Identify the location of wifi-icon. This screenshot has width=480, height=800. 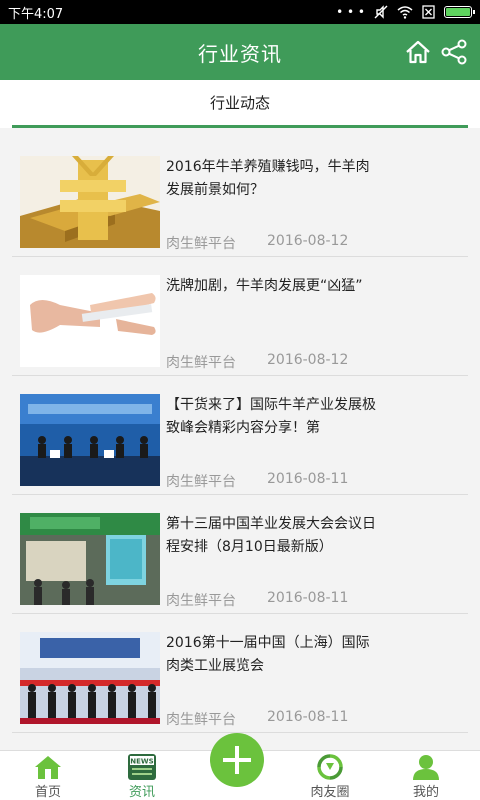
(405, 12).